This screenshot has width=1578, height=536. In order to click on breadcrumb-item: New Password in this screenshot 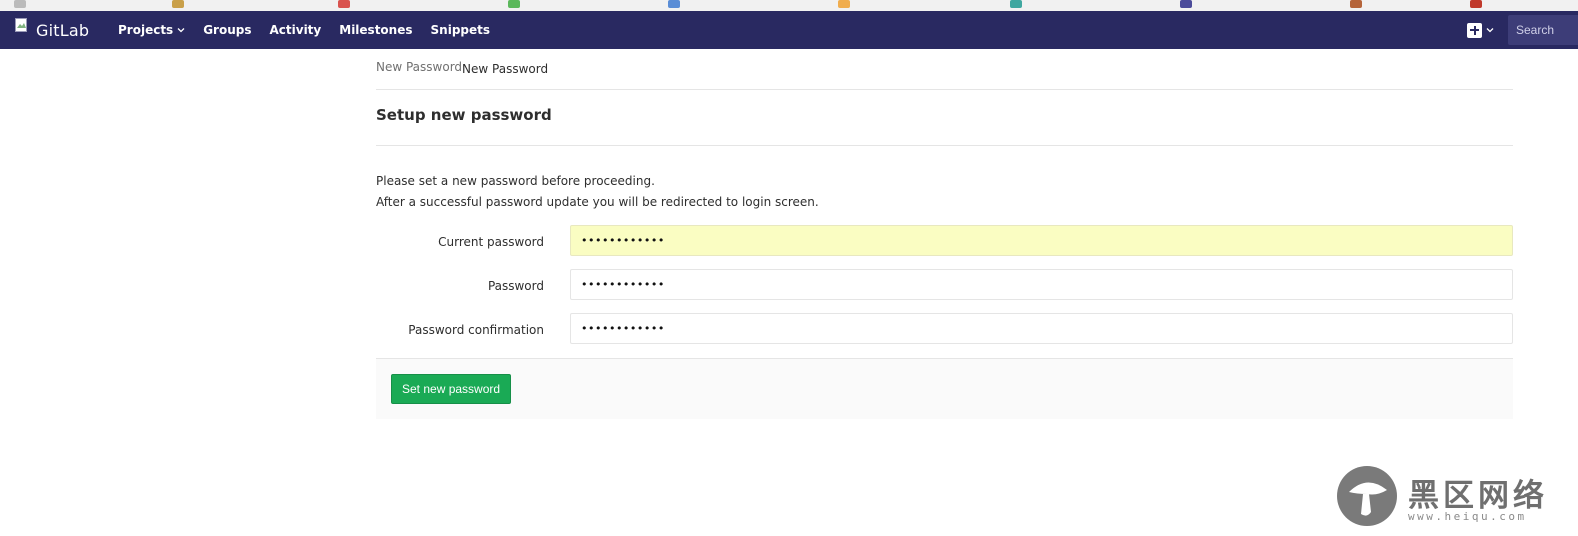, I will do `click(419, 67)`.